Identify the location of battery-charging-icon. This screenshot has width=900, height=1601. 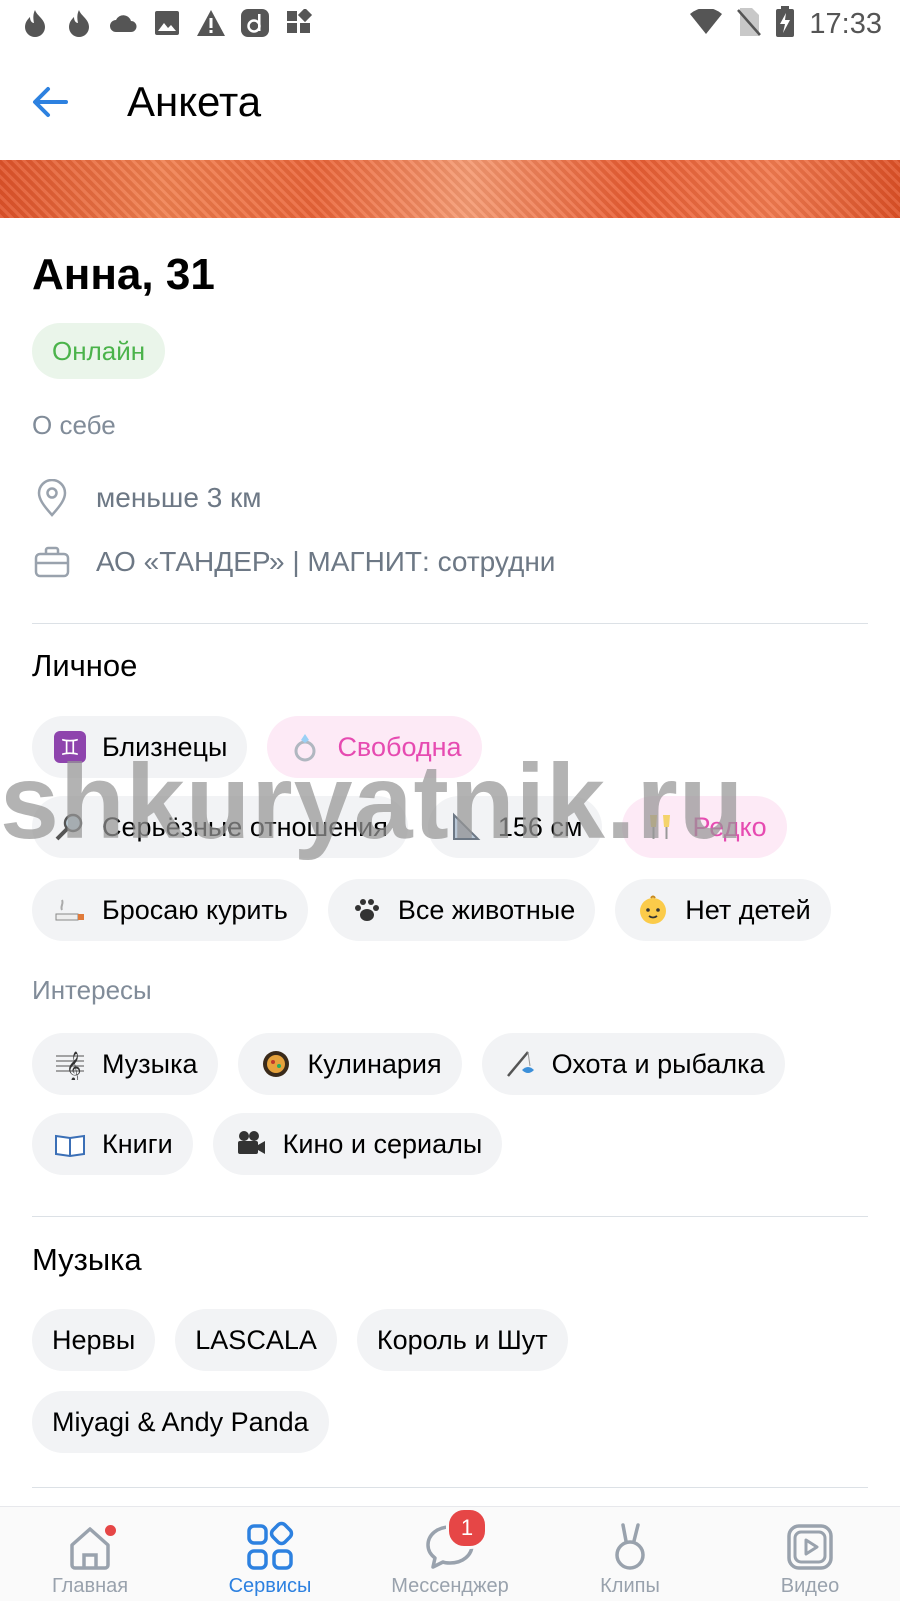
(785, 24).